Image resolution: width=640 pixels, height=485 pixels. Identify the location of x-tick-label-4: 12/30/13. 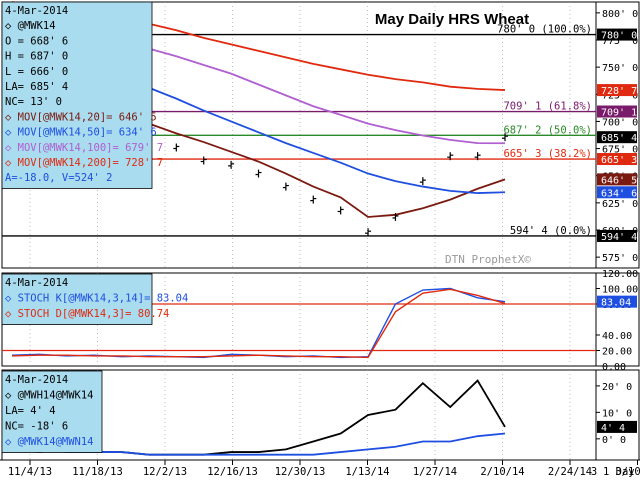
(300, 472).